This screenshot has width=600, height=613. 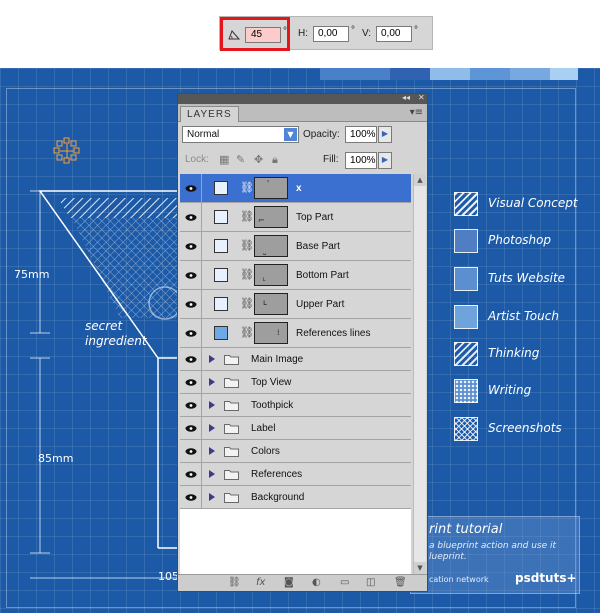 What do you see at coordinates (295, 359) in the screenshot?
I see `group-row-main-image: Main Image` at bounding box center [295, 359].